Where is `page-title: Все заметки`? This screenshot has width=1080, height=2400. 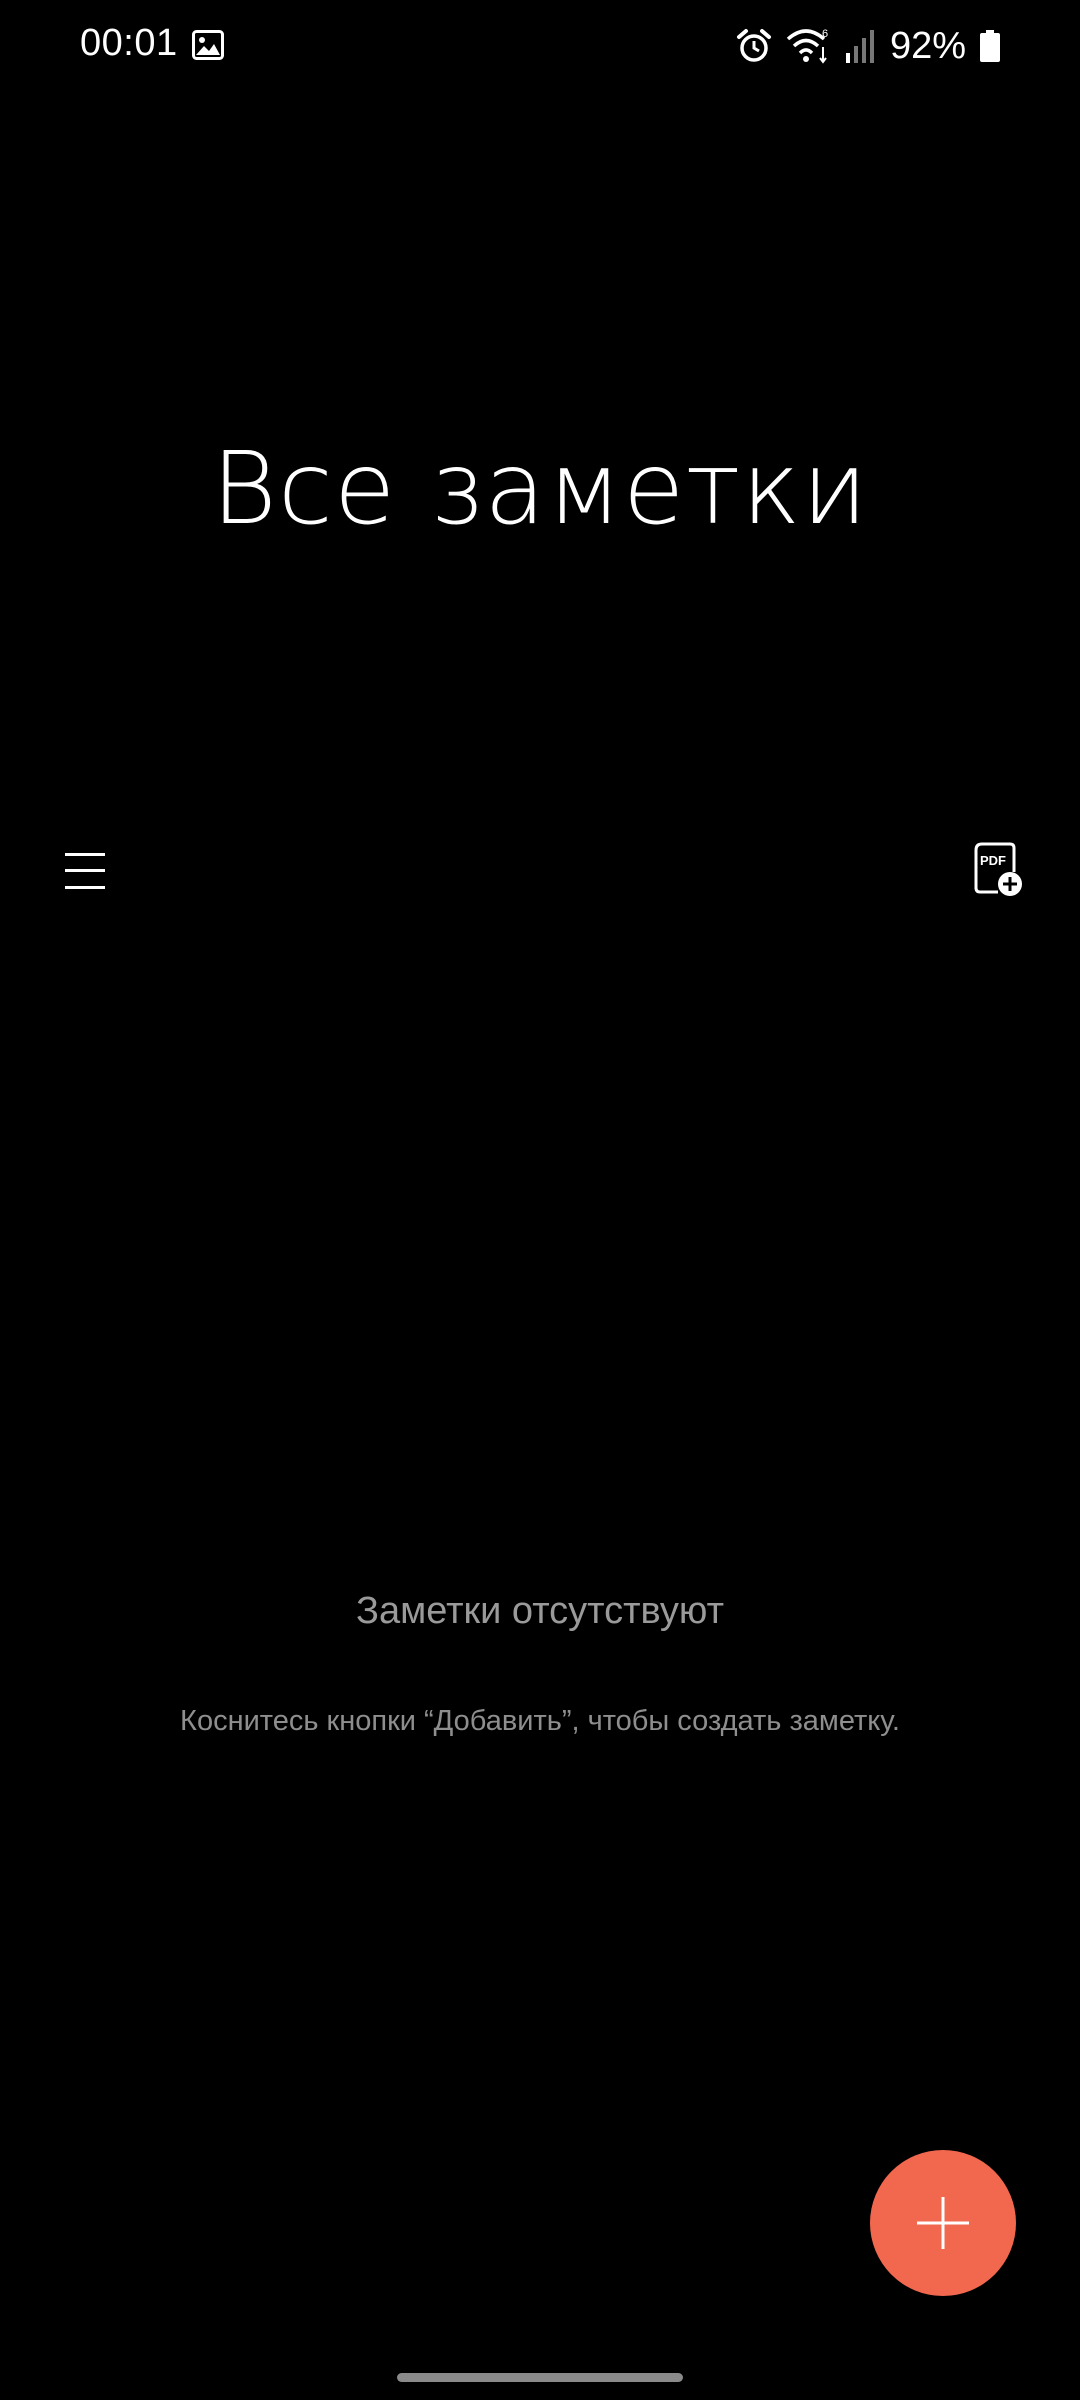 page-title: Все заметки is located at coordinates (540, 488).